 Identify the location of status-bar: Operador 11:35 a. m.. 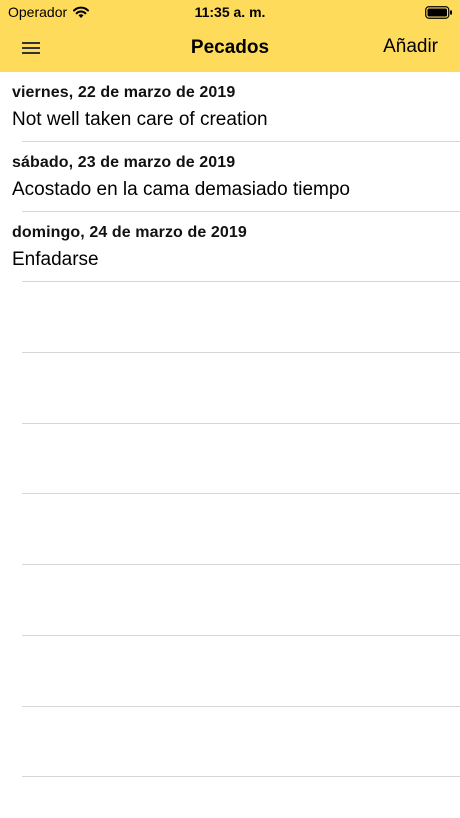
(230, 13).